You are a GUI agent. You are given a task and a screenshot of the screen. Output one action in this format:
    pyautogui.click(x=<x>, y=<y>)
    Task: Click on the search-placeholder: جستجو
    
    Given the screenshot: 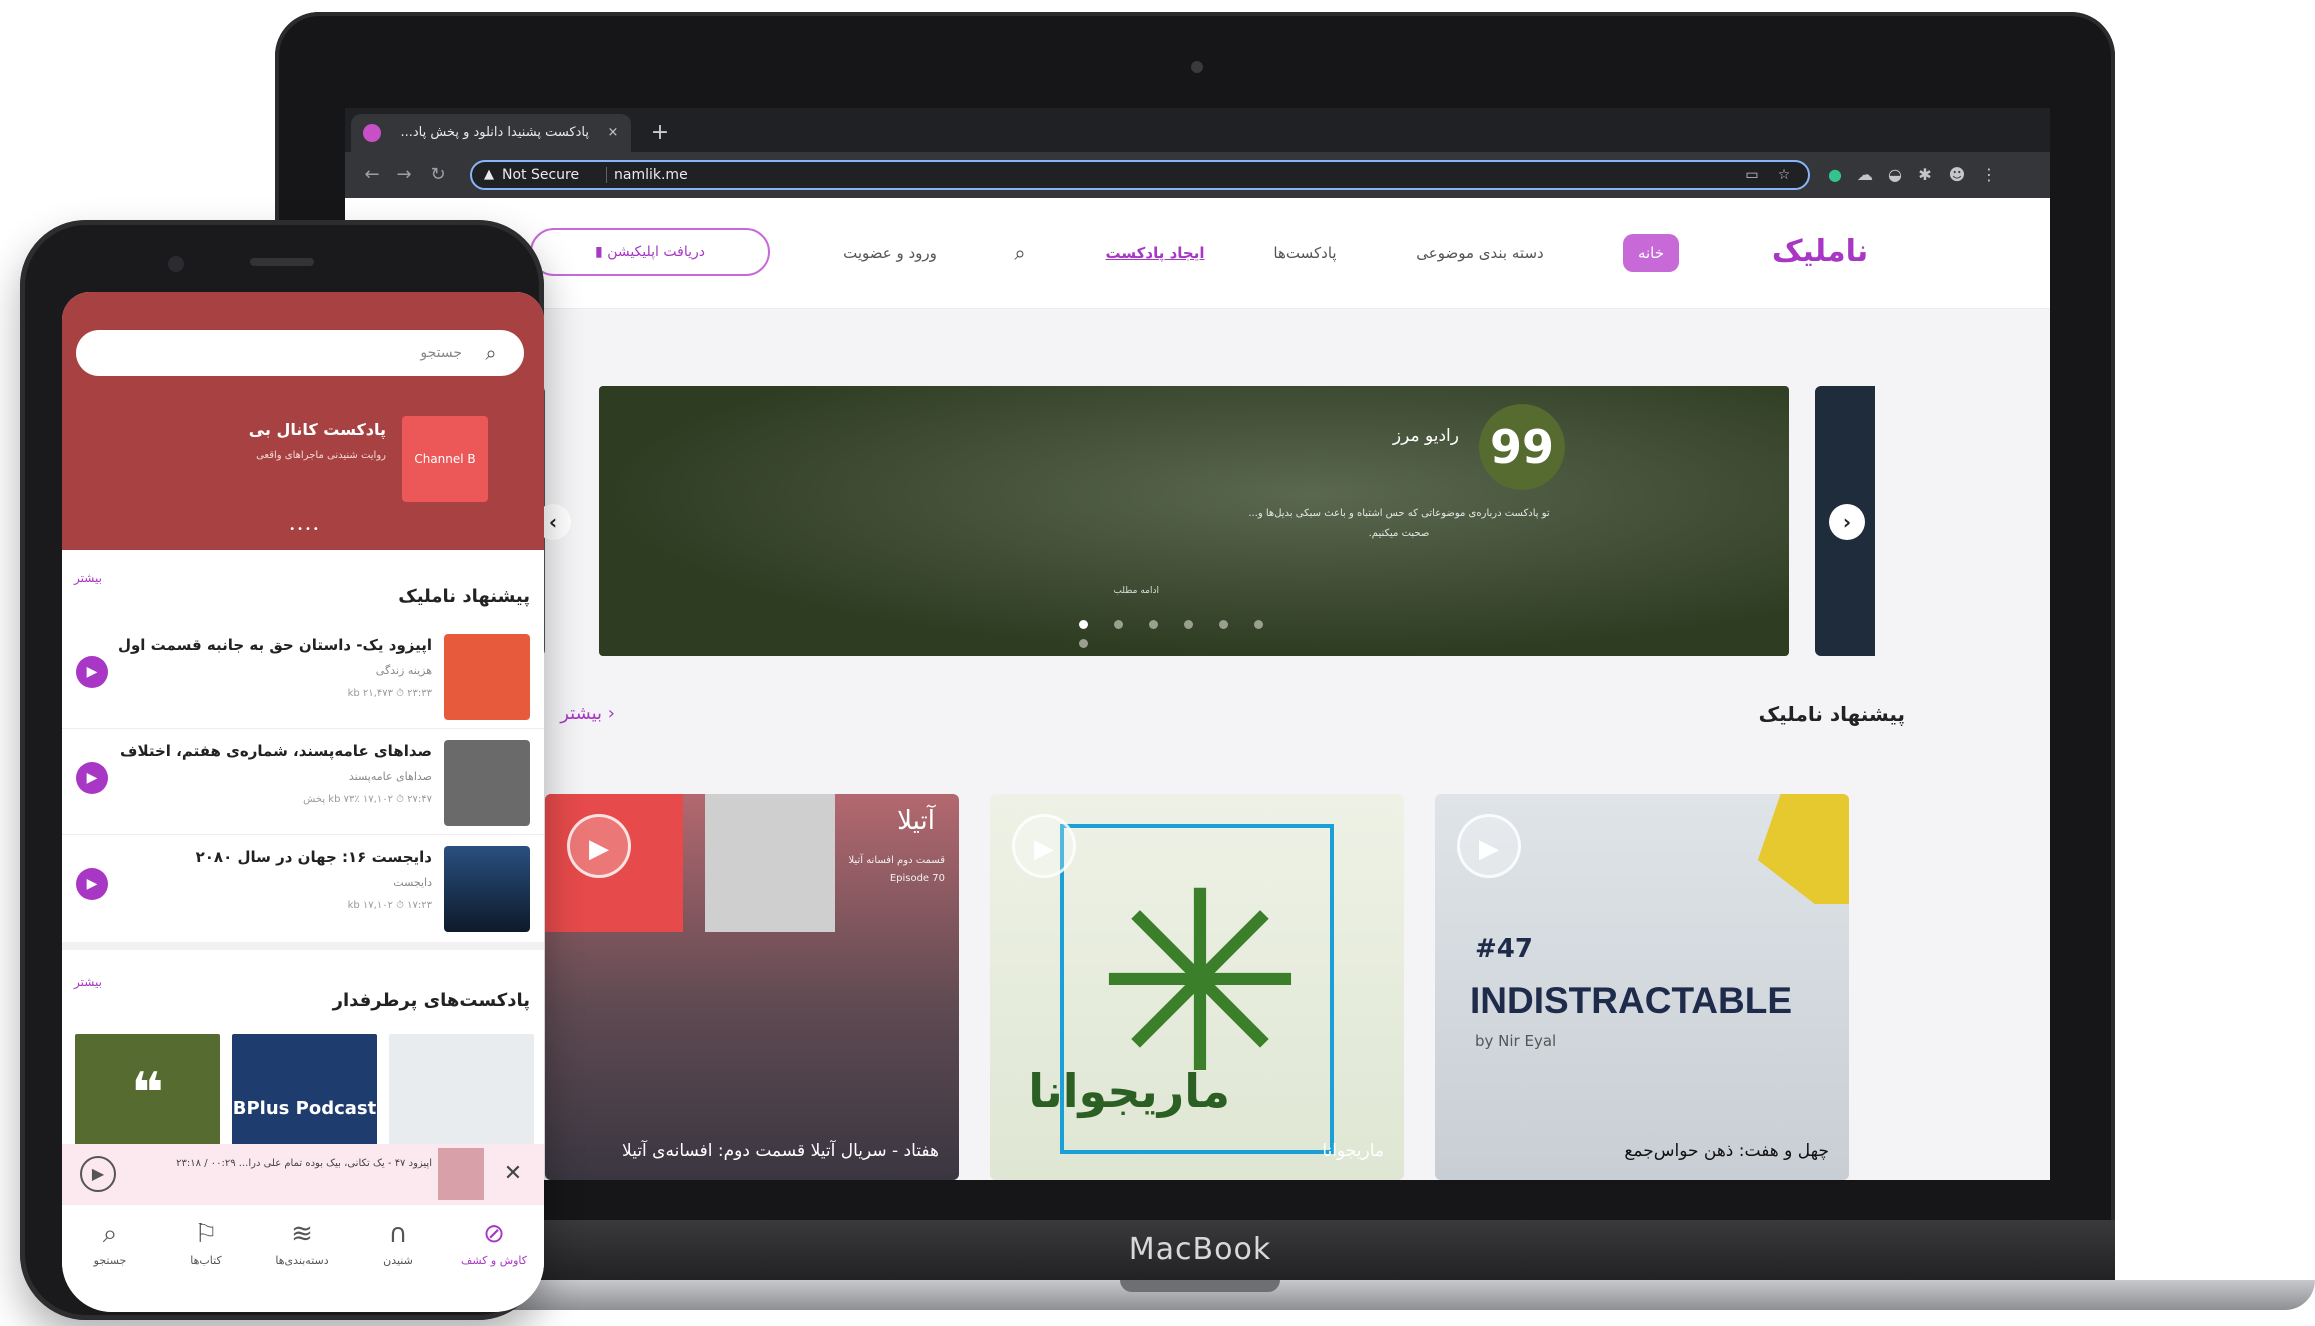 What is the action you would take?
    pyautogui.click(x=441, y=353)
    